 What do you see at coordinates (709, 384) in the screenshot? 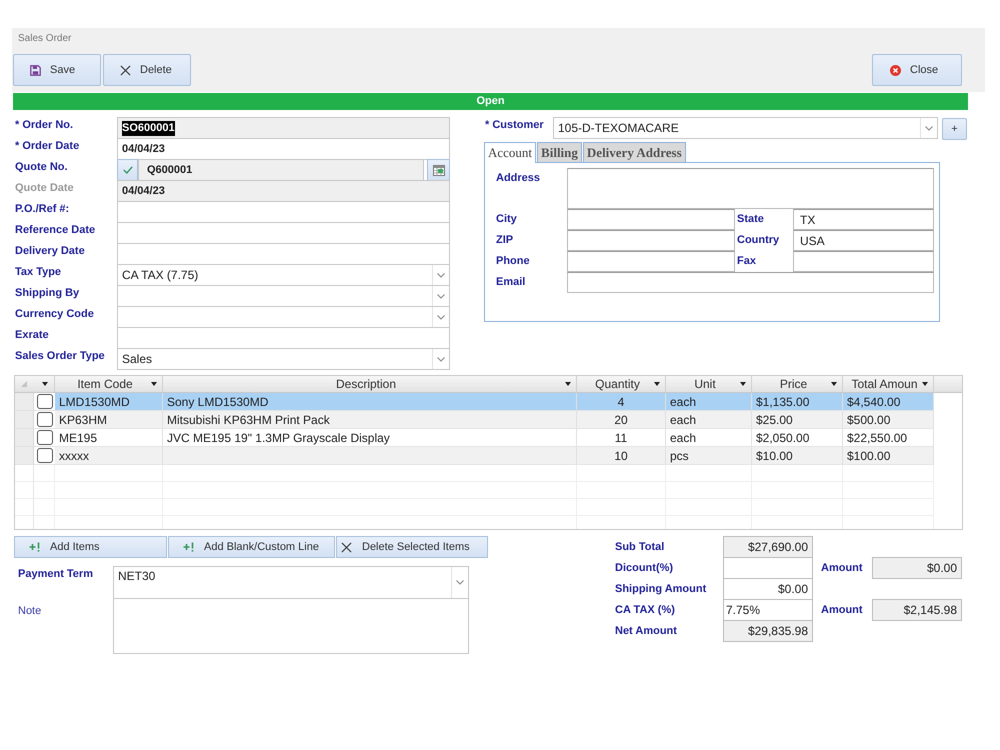
I see `column-header: Unit` at bounding box center [709, 384].